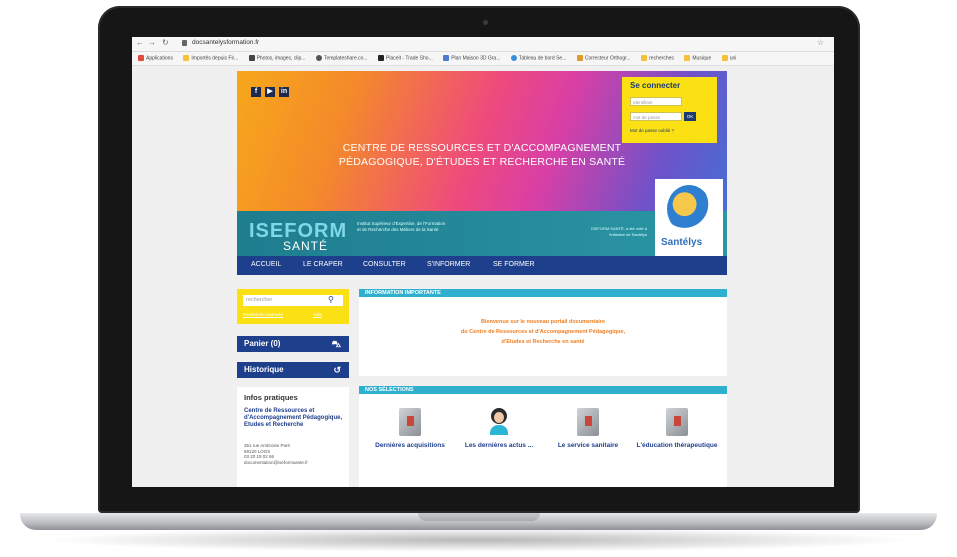 The height and width of the screenshot is (557, 957). I want to click on menu-le-craper: LE CRAPER, so click(323, 264).